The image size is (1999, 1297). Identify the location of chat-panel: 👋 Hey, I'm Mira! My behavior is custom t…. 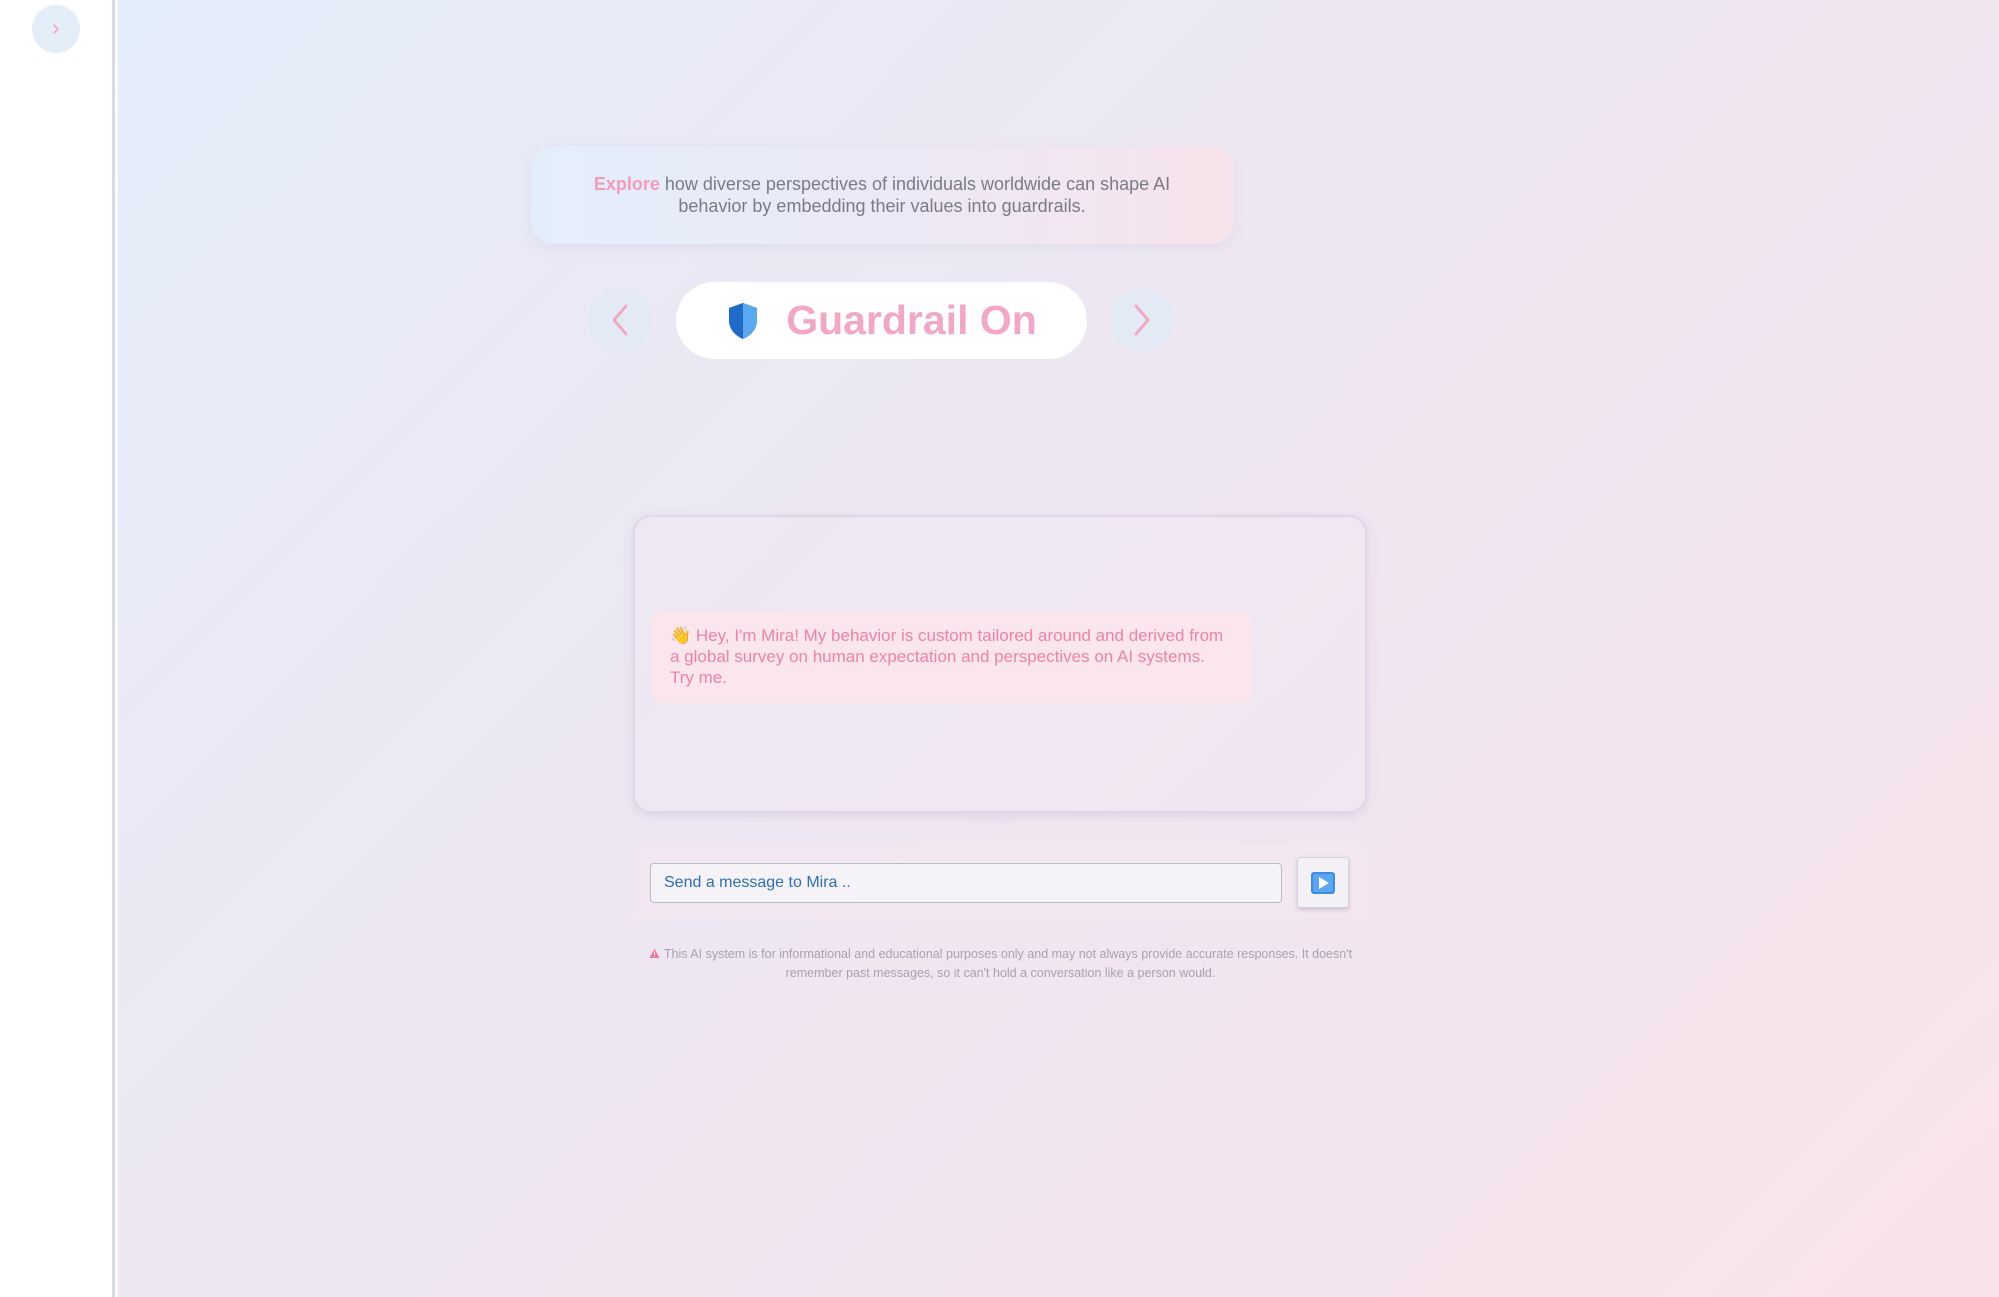
(1000, 664).